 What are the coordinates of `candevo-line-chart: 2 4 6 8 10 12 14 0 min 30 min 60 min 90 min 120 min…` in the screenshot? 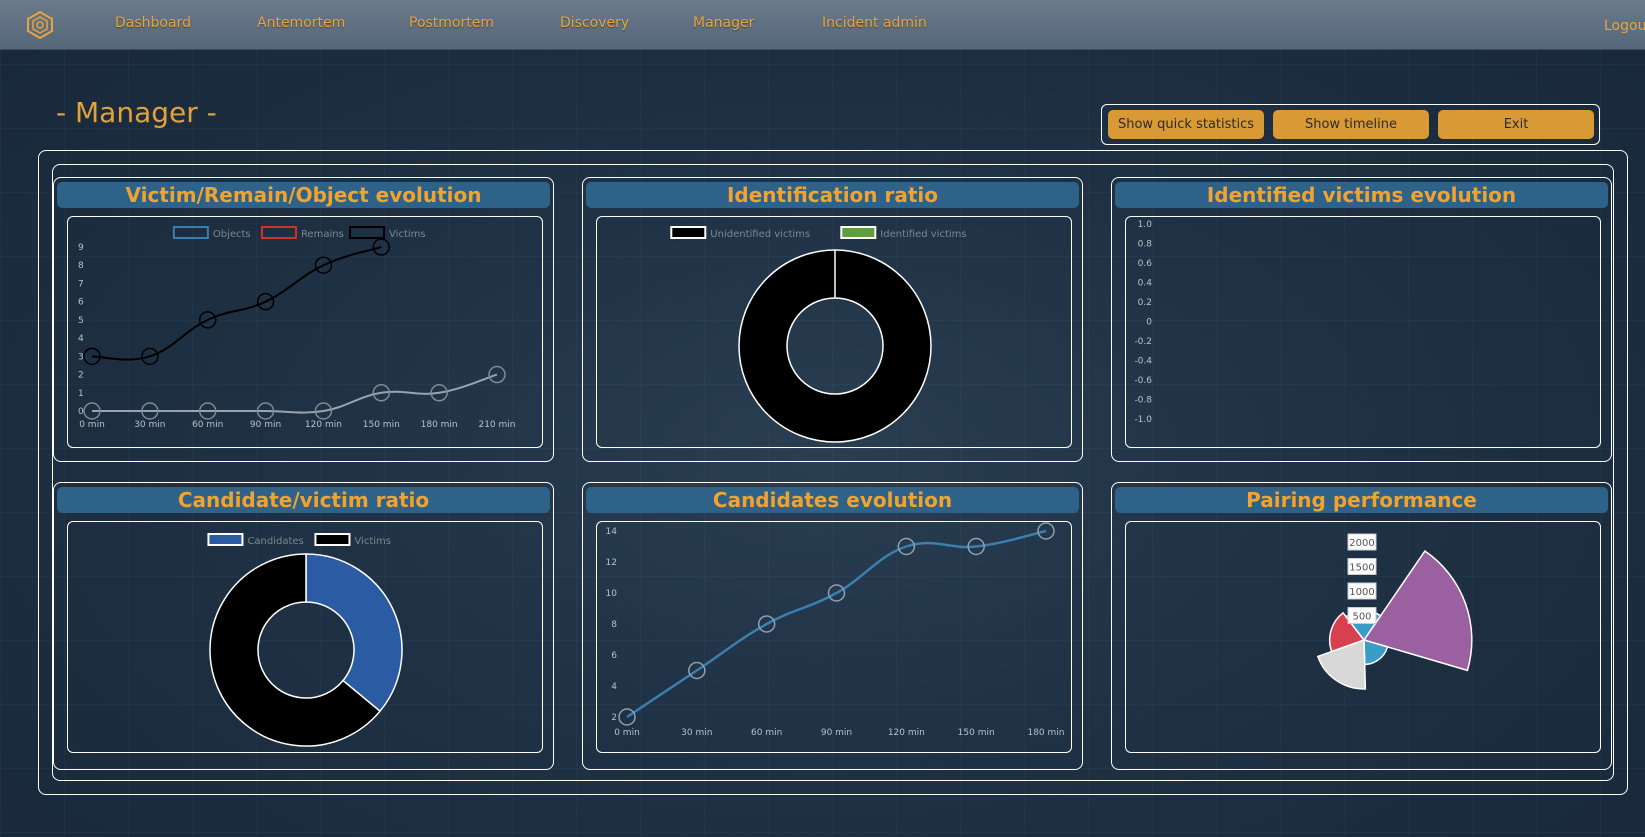 It's located at (835, 630).